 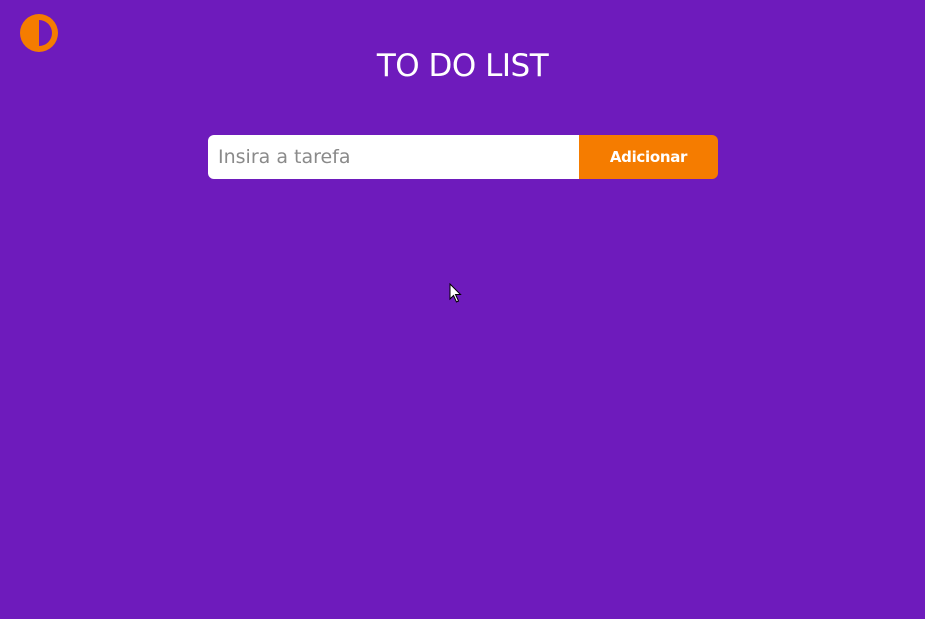 What do you see at coordinates (648, 157) in the screenshot?
I see `add-button: Adicionar` at bounding box center [648, 157].